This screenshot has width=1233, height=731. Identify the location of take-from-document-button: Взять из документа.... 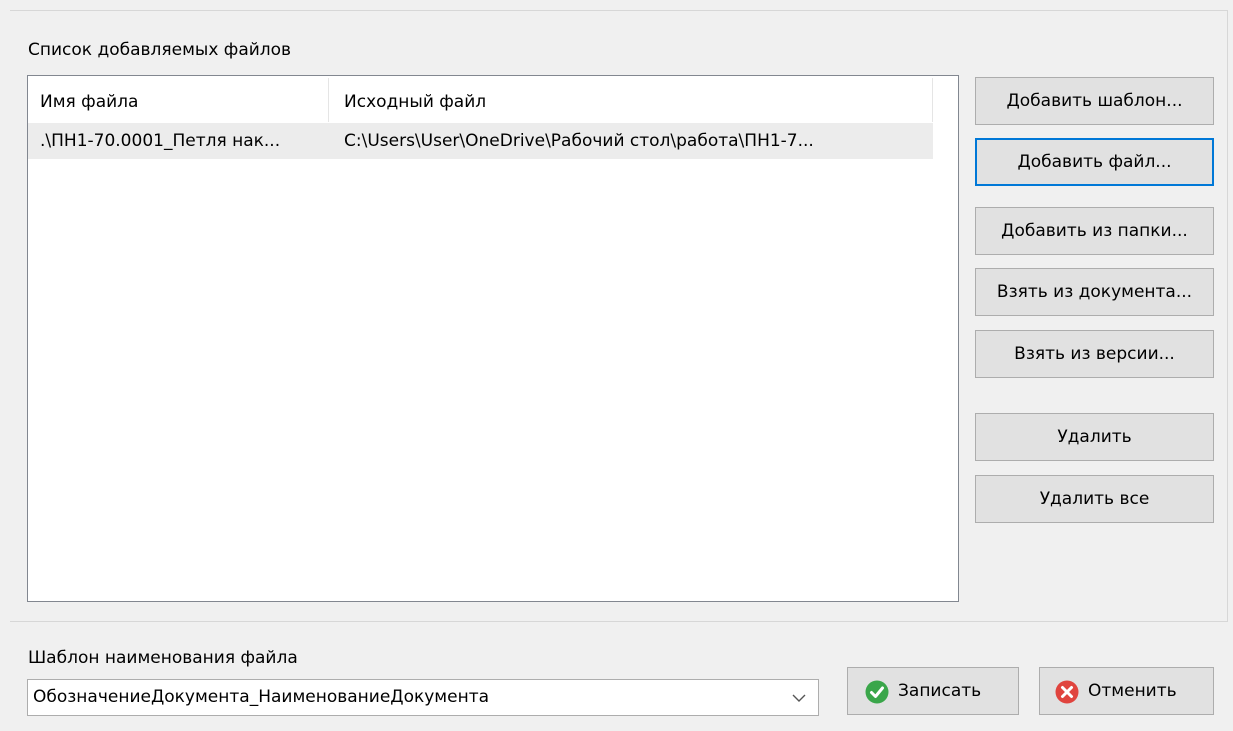
(1094, 292).